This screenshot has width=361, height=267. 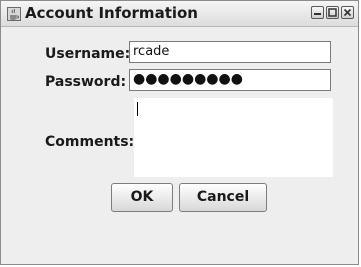 I want to click on ok-button: OK, so click(x=142, y=197).